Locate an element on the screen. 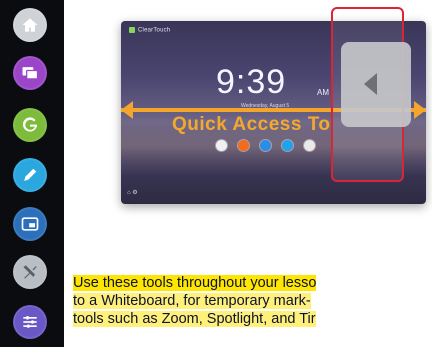  doc-line-3: tools such as Zoom, Spotlight, and Tir is located at coordinates (194, 319).